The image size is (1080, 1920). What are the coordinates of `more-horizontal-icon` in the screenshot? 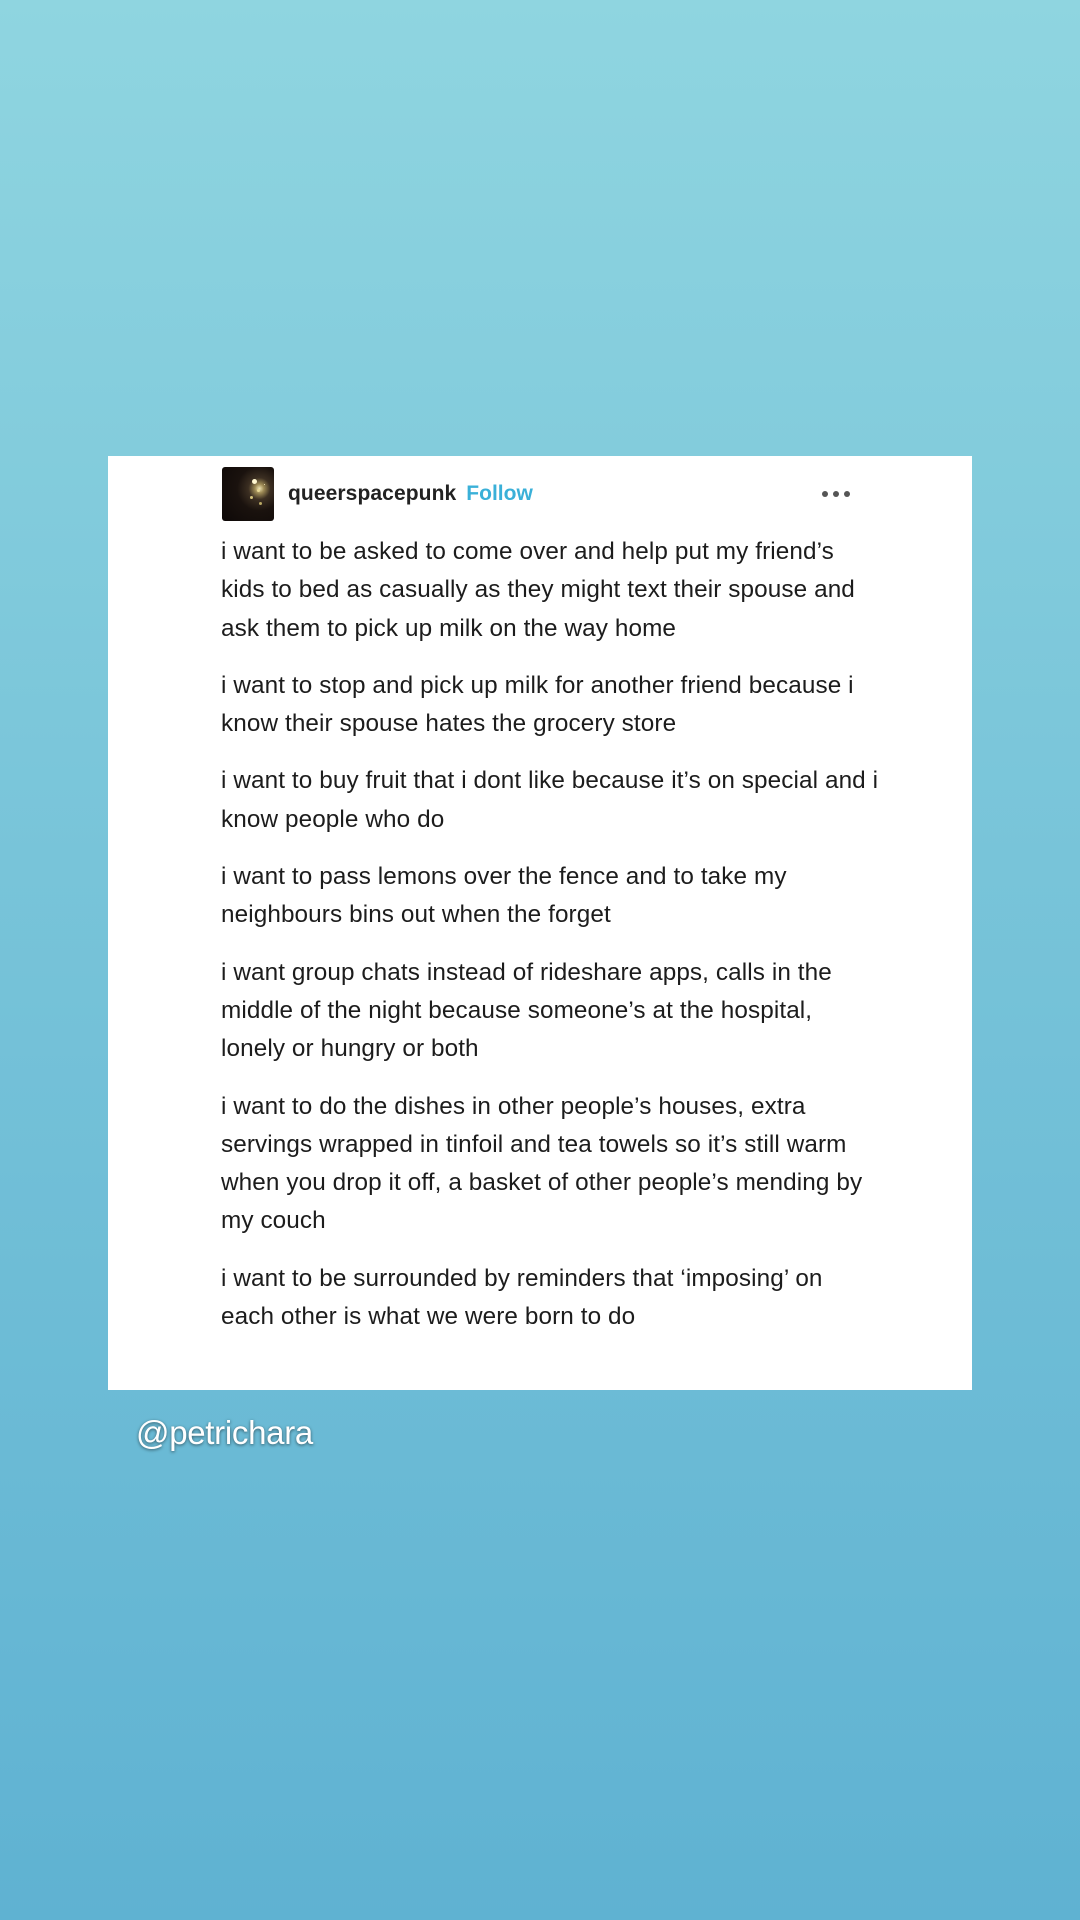 It's located at (836, 494).